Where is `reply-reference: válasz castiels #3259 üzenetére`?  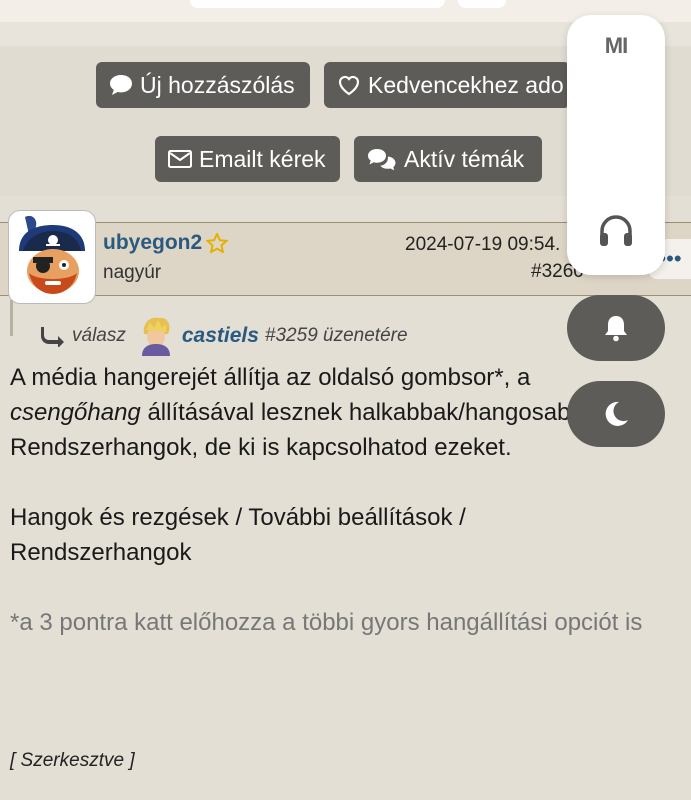 reply-reference: válasz castiels #3259 üzenetére is located at coordinates (224, 336).